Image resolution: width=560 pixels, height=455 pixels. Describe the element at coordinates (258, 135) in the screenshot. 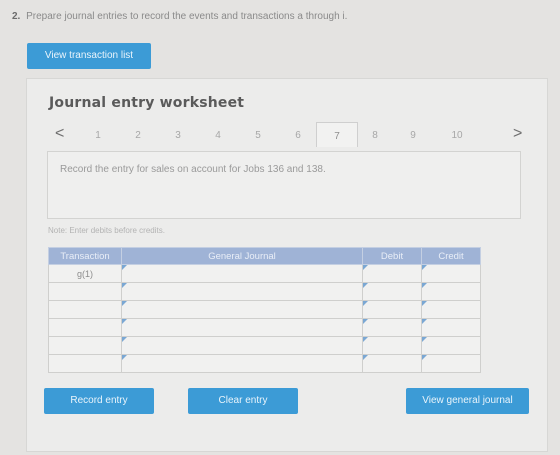

I see `page-tab-5: 5` at that location.